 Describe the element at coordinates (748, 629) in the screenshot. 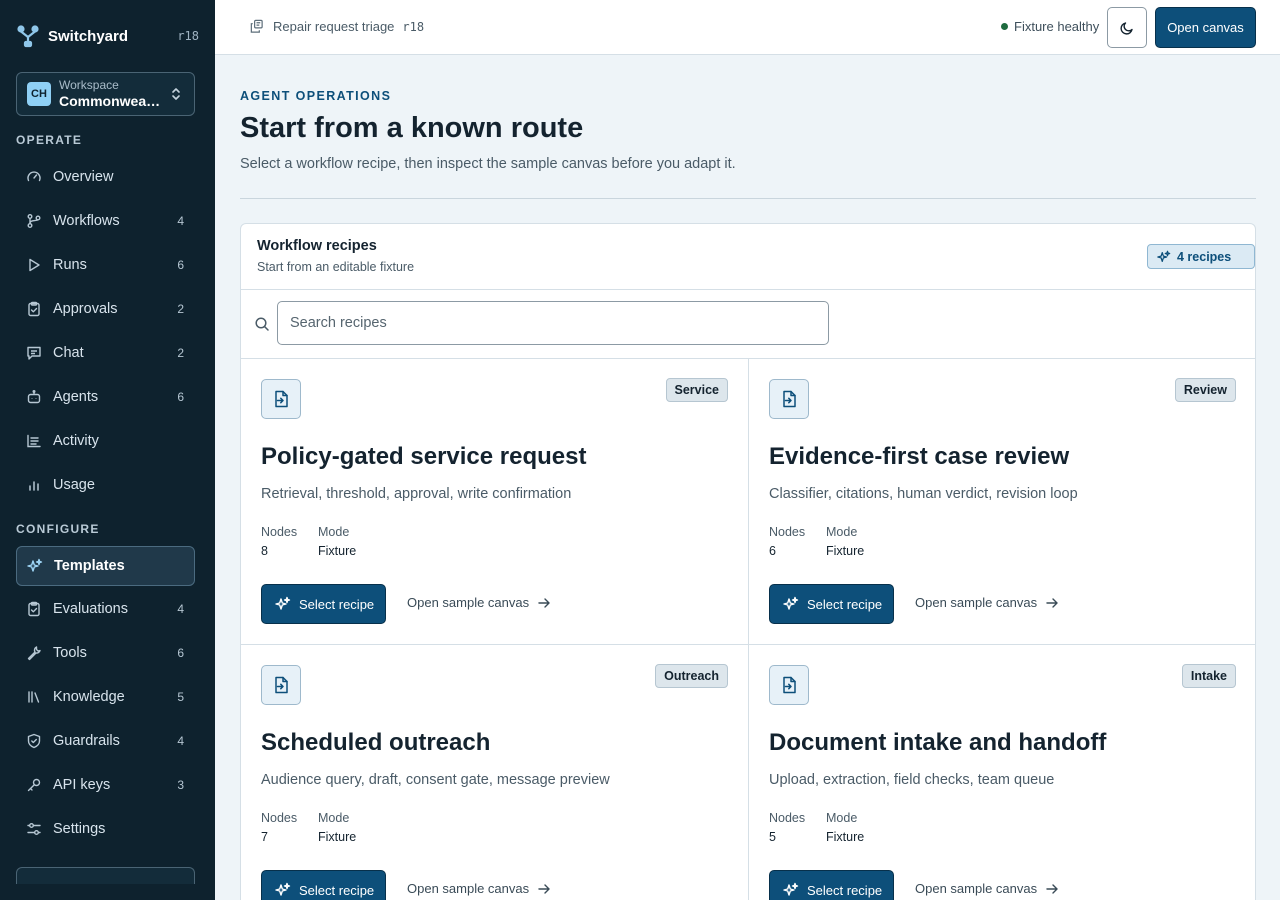

I see `card-grid-divider-vertical` at that location.